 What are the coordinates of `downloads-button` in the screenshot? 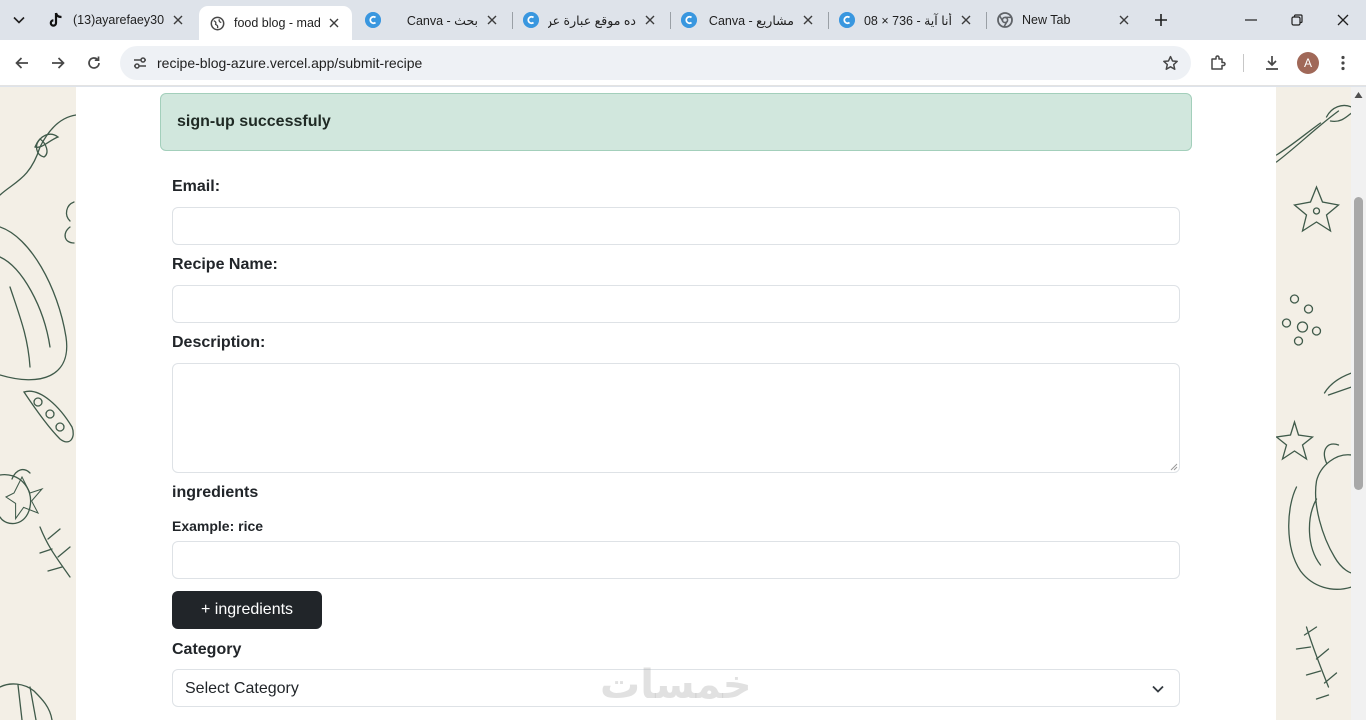 It's located at (1272, 63).